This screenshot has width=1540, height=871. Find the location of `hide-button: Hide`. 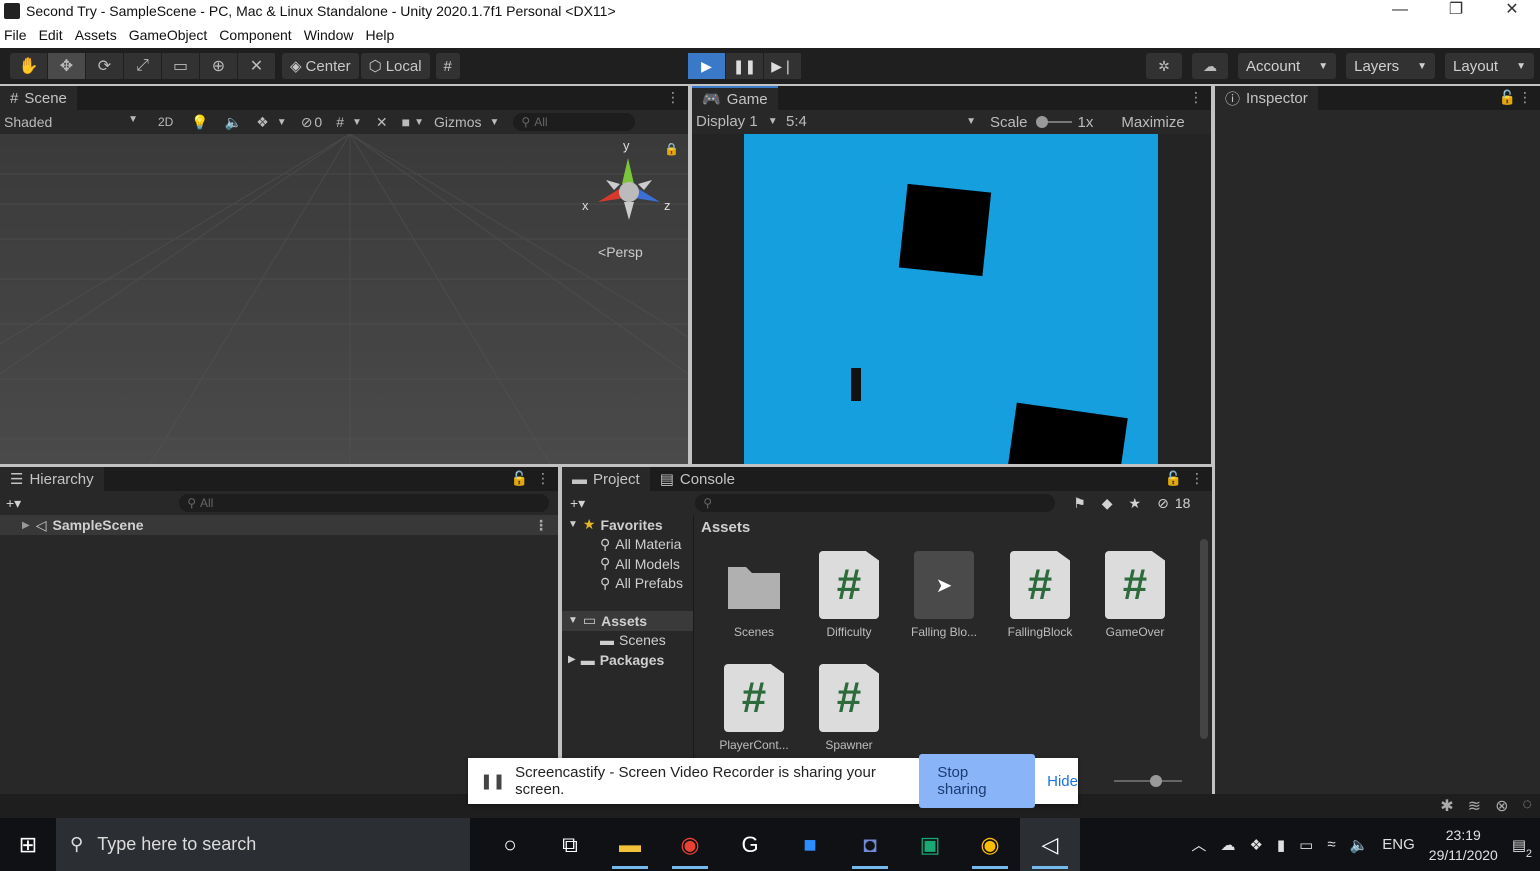

hide-button: Hide is located at coordinates (1062, 781).